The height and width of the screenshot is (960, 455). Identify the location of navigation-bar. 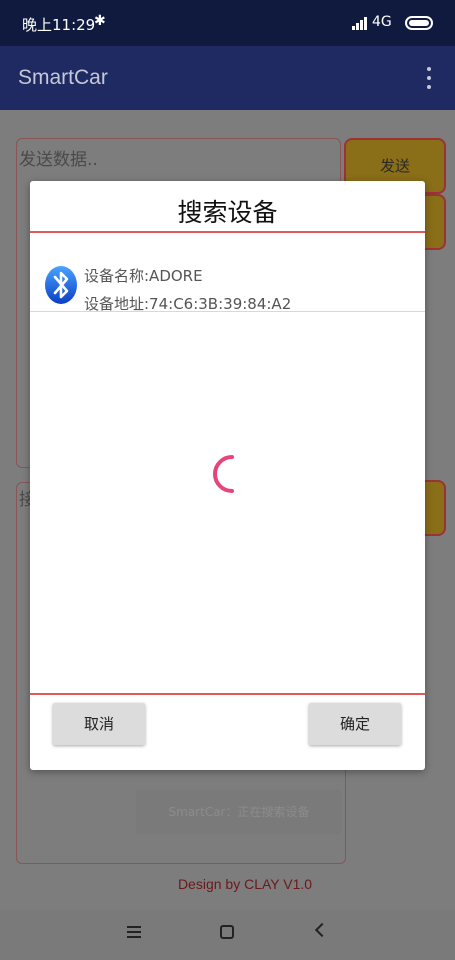
(227, 935).